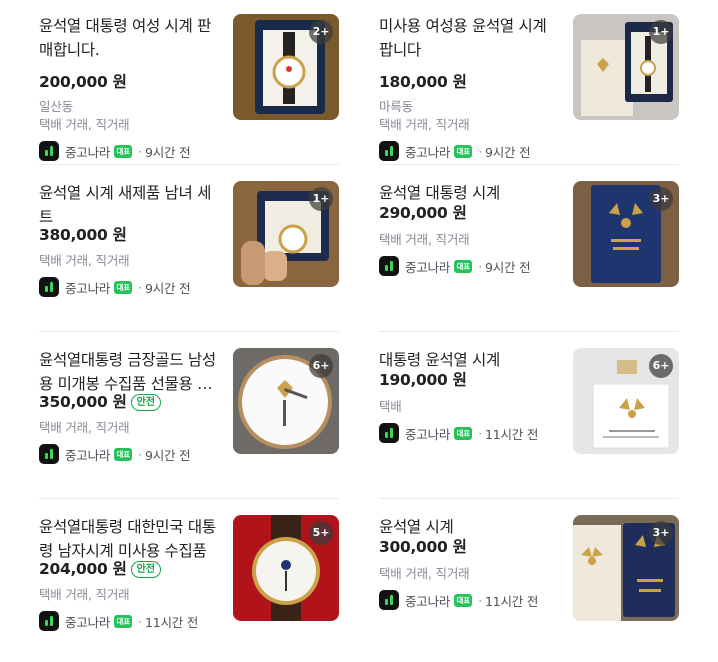  I want to click on listing-price: 180,000 원, so click(423, 82).